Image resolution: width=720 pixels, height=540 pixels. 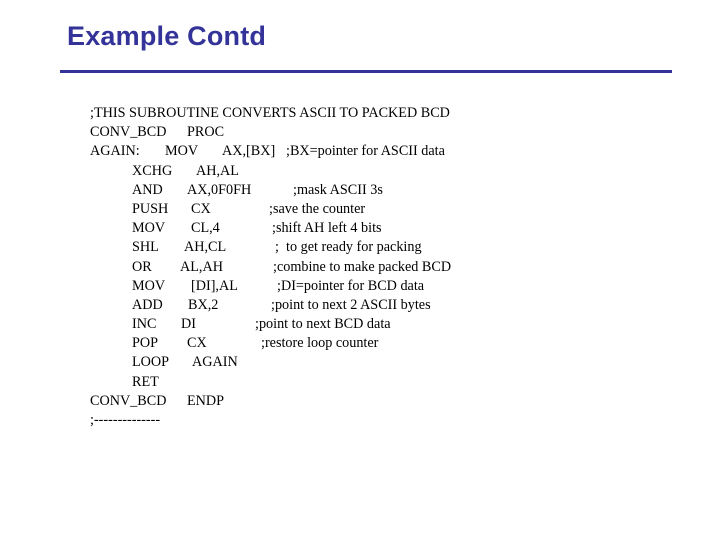 I want to click on code-args: AX,[BX], so click(x=249, y=151).